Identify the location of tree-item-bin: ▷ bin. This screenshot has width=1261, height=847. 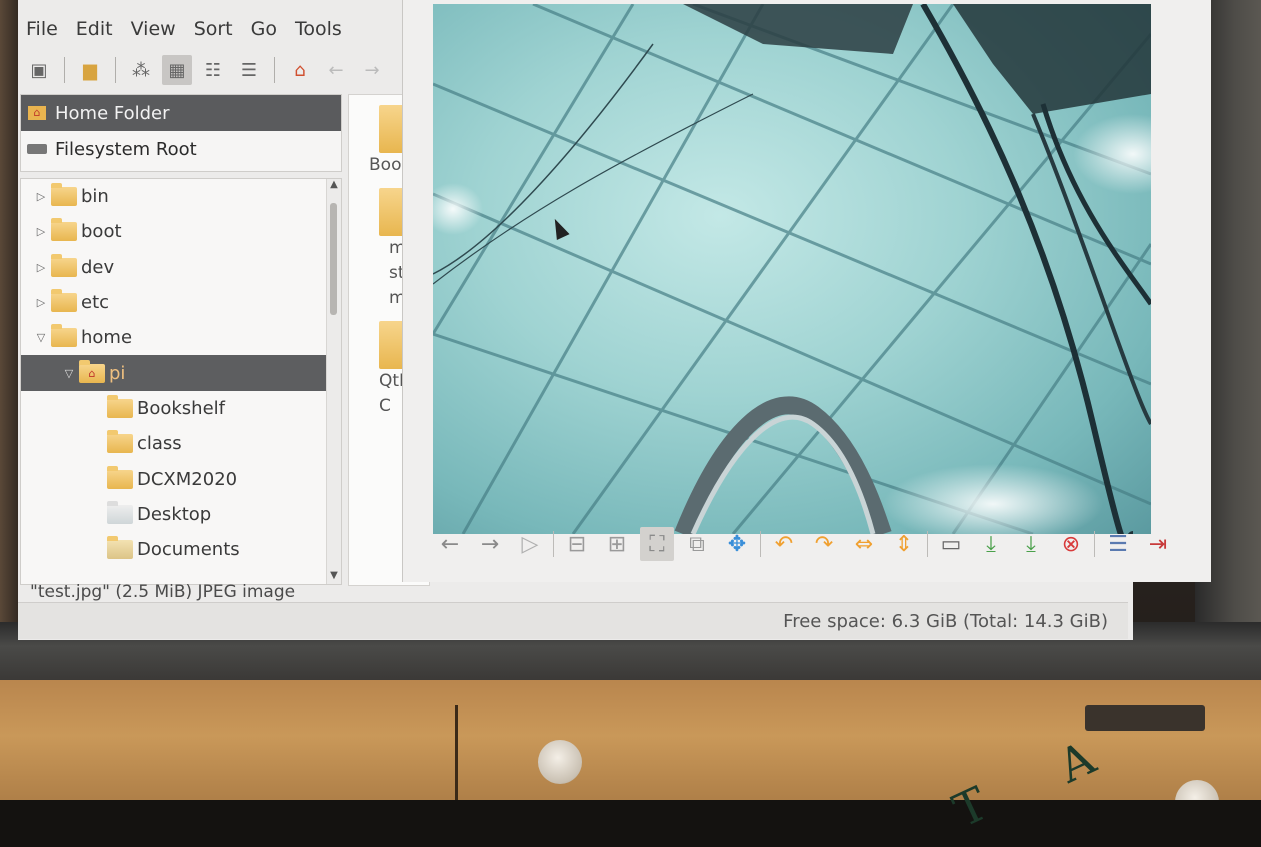
(181, 196).